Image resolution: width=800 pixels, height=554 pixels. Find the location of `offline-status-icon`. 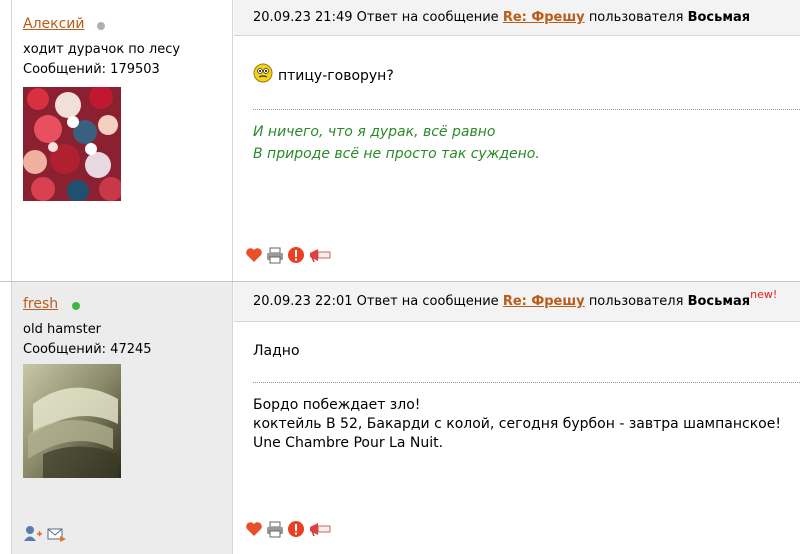

offline-status-icon is located at coordinates (101, 26).